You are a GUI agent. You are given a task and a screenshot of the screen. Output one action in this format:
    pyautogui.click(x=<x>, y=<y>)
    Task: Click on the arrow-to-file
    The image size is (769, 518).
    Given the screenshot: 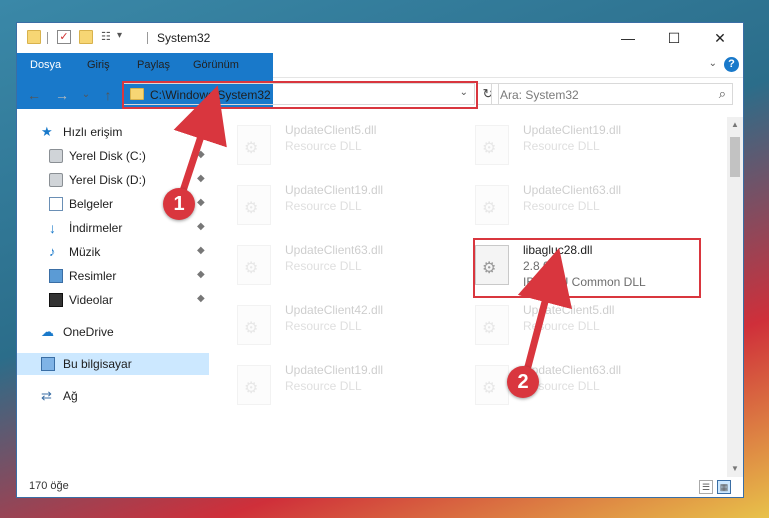 What is the action you would take?
    pyautogui.click(x=544, y=313)
    